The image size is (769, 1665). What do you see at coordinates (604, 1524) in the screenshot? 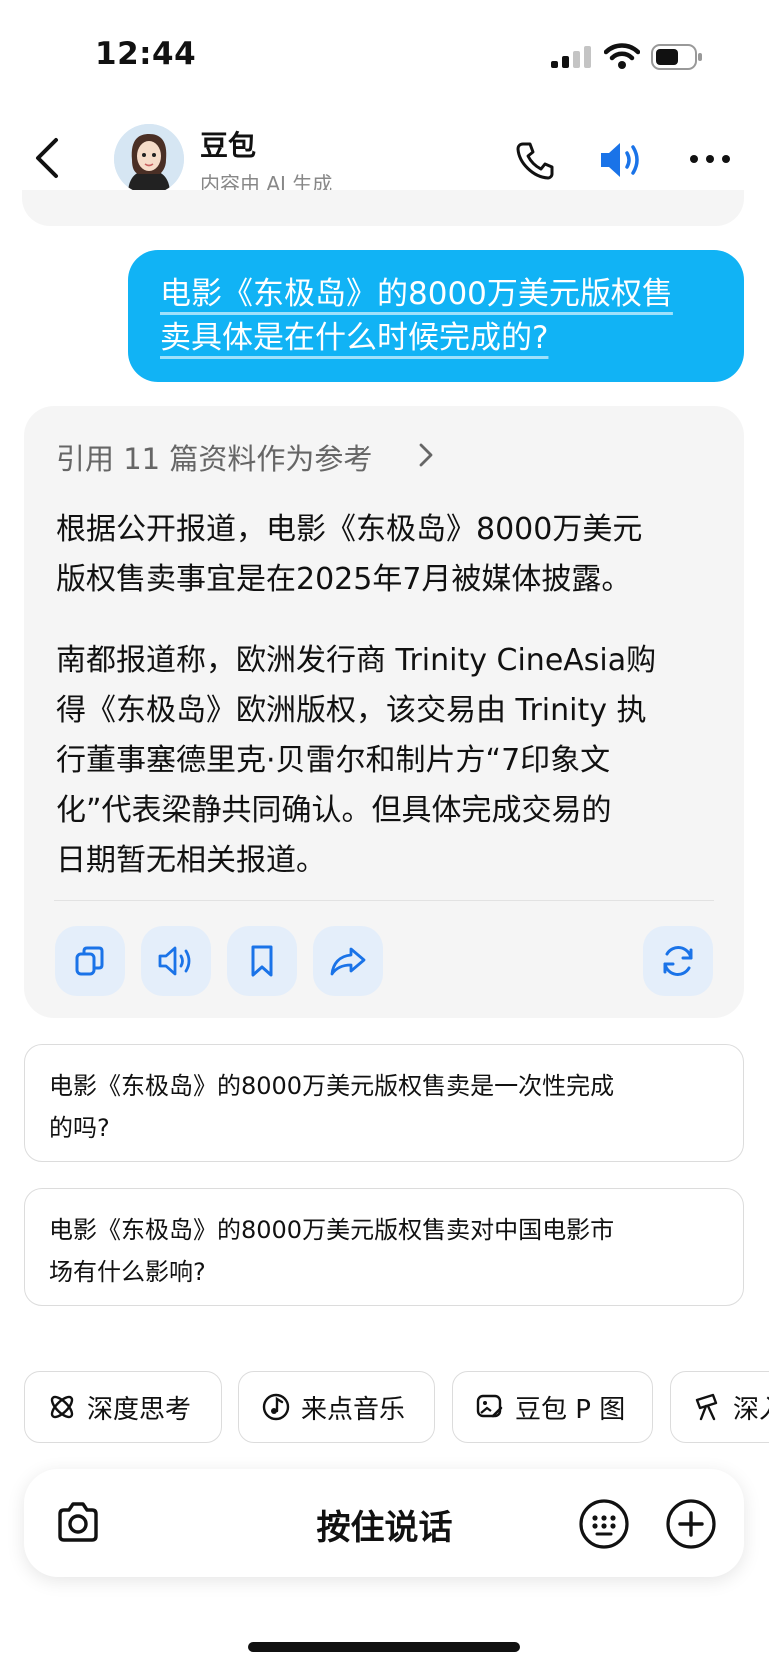
I see `keyboard-icon` at bounding box center [604, 1524].